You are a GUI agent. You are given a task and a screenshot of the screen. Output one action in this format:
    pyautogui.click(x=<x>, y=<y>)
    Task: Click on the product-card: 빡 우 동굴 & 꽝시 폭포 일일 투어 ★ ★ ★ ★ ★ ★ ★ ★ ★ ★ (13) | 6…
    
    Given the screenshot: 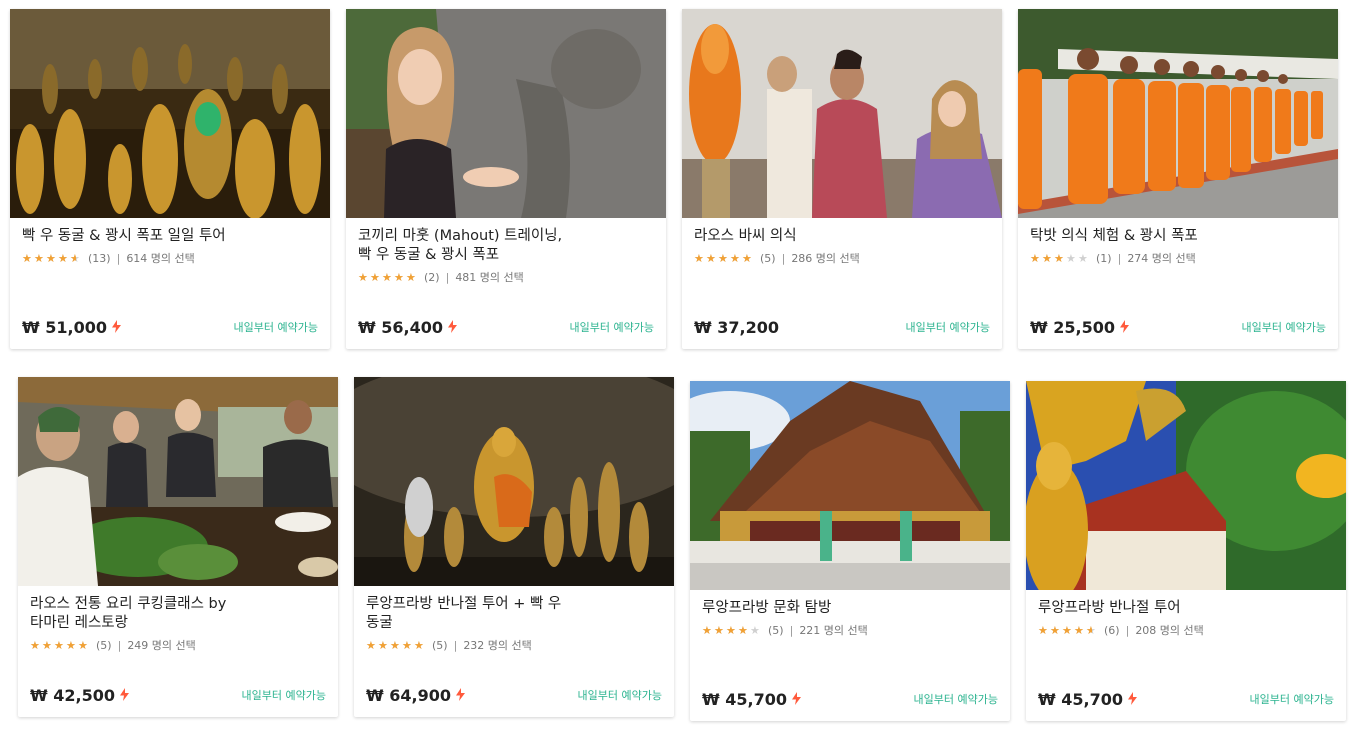 What is the action you would take?
    pyautogui.click(x=170, y=179)
    